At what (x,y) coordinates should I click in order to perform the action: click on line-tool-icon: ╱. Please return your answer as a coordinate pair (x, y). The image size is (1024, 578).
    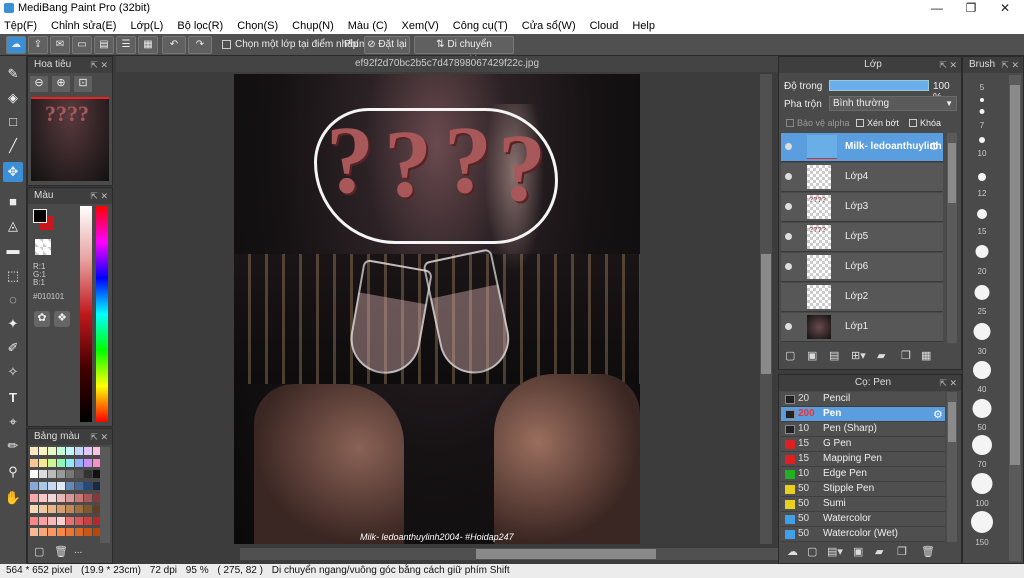
    Looking at the image, I should click on (13, 146).